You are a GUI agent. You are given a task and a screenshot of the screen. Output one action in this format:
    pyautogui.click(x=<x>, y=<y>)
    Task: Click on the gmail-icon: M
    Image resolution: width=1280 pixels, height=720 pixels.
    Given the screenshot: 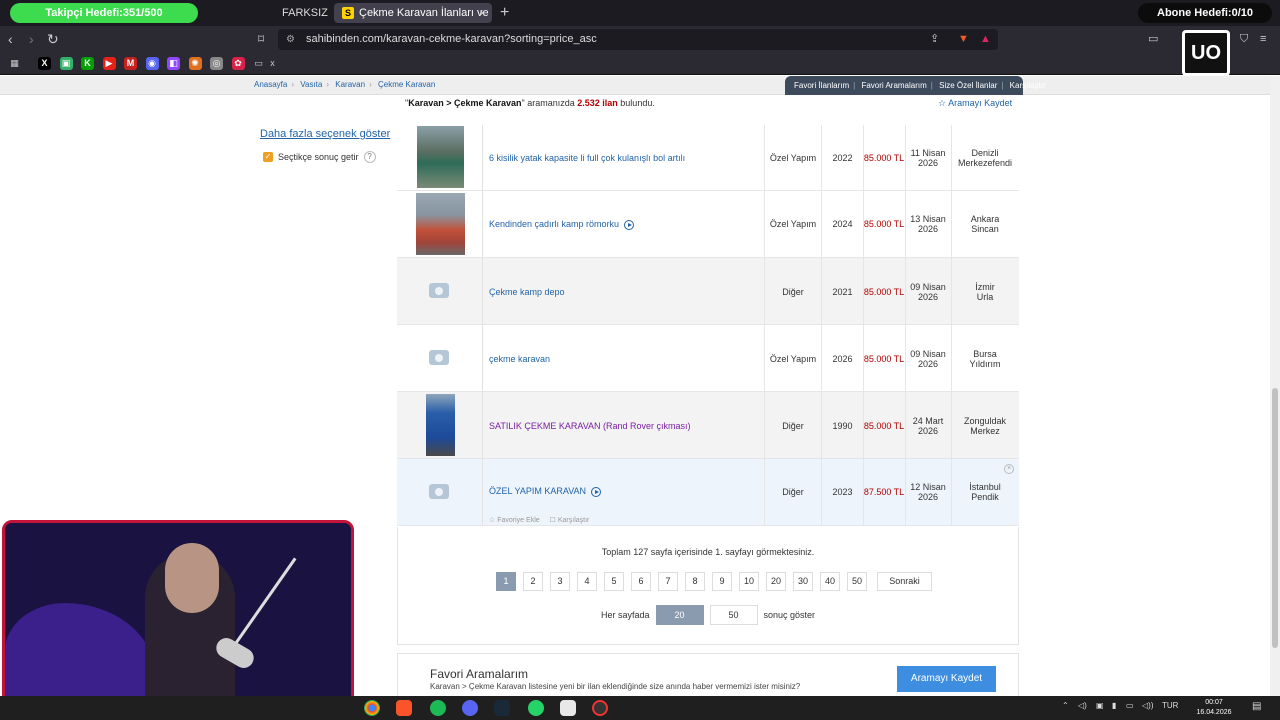 What is the action you would take?
    pyautogui.click(x=130, y=63)
    